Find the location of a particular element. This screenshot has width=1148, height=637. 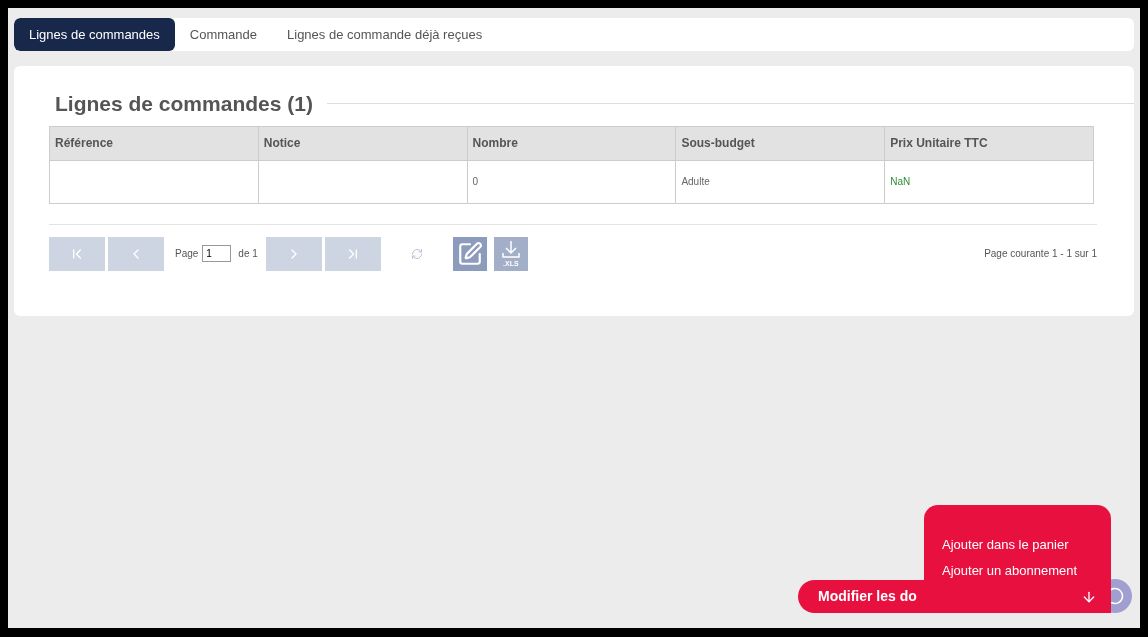

column-header: Nombre is located at coordinates (571, 143).